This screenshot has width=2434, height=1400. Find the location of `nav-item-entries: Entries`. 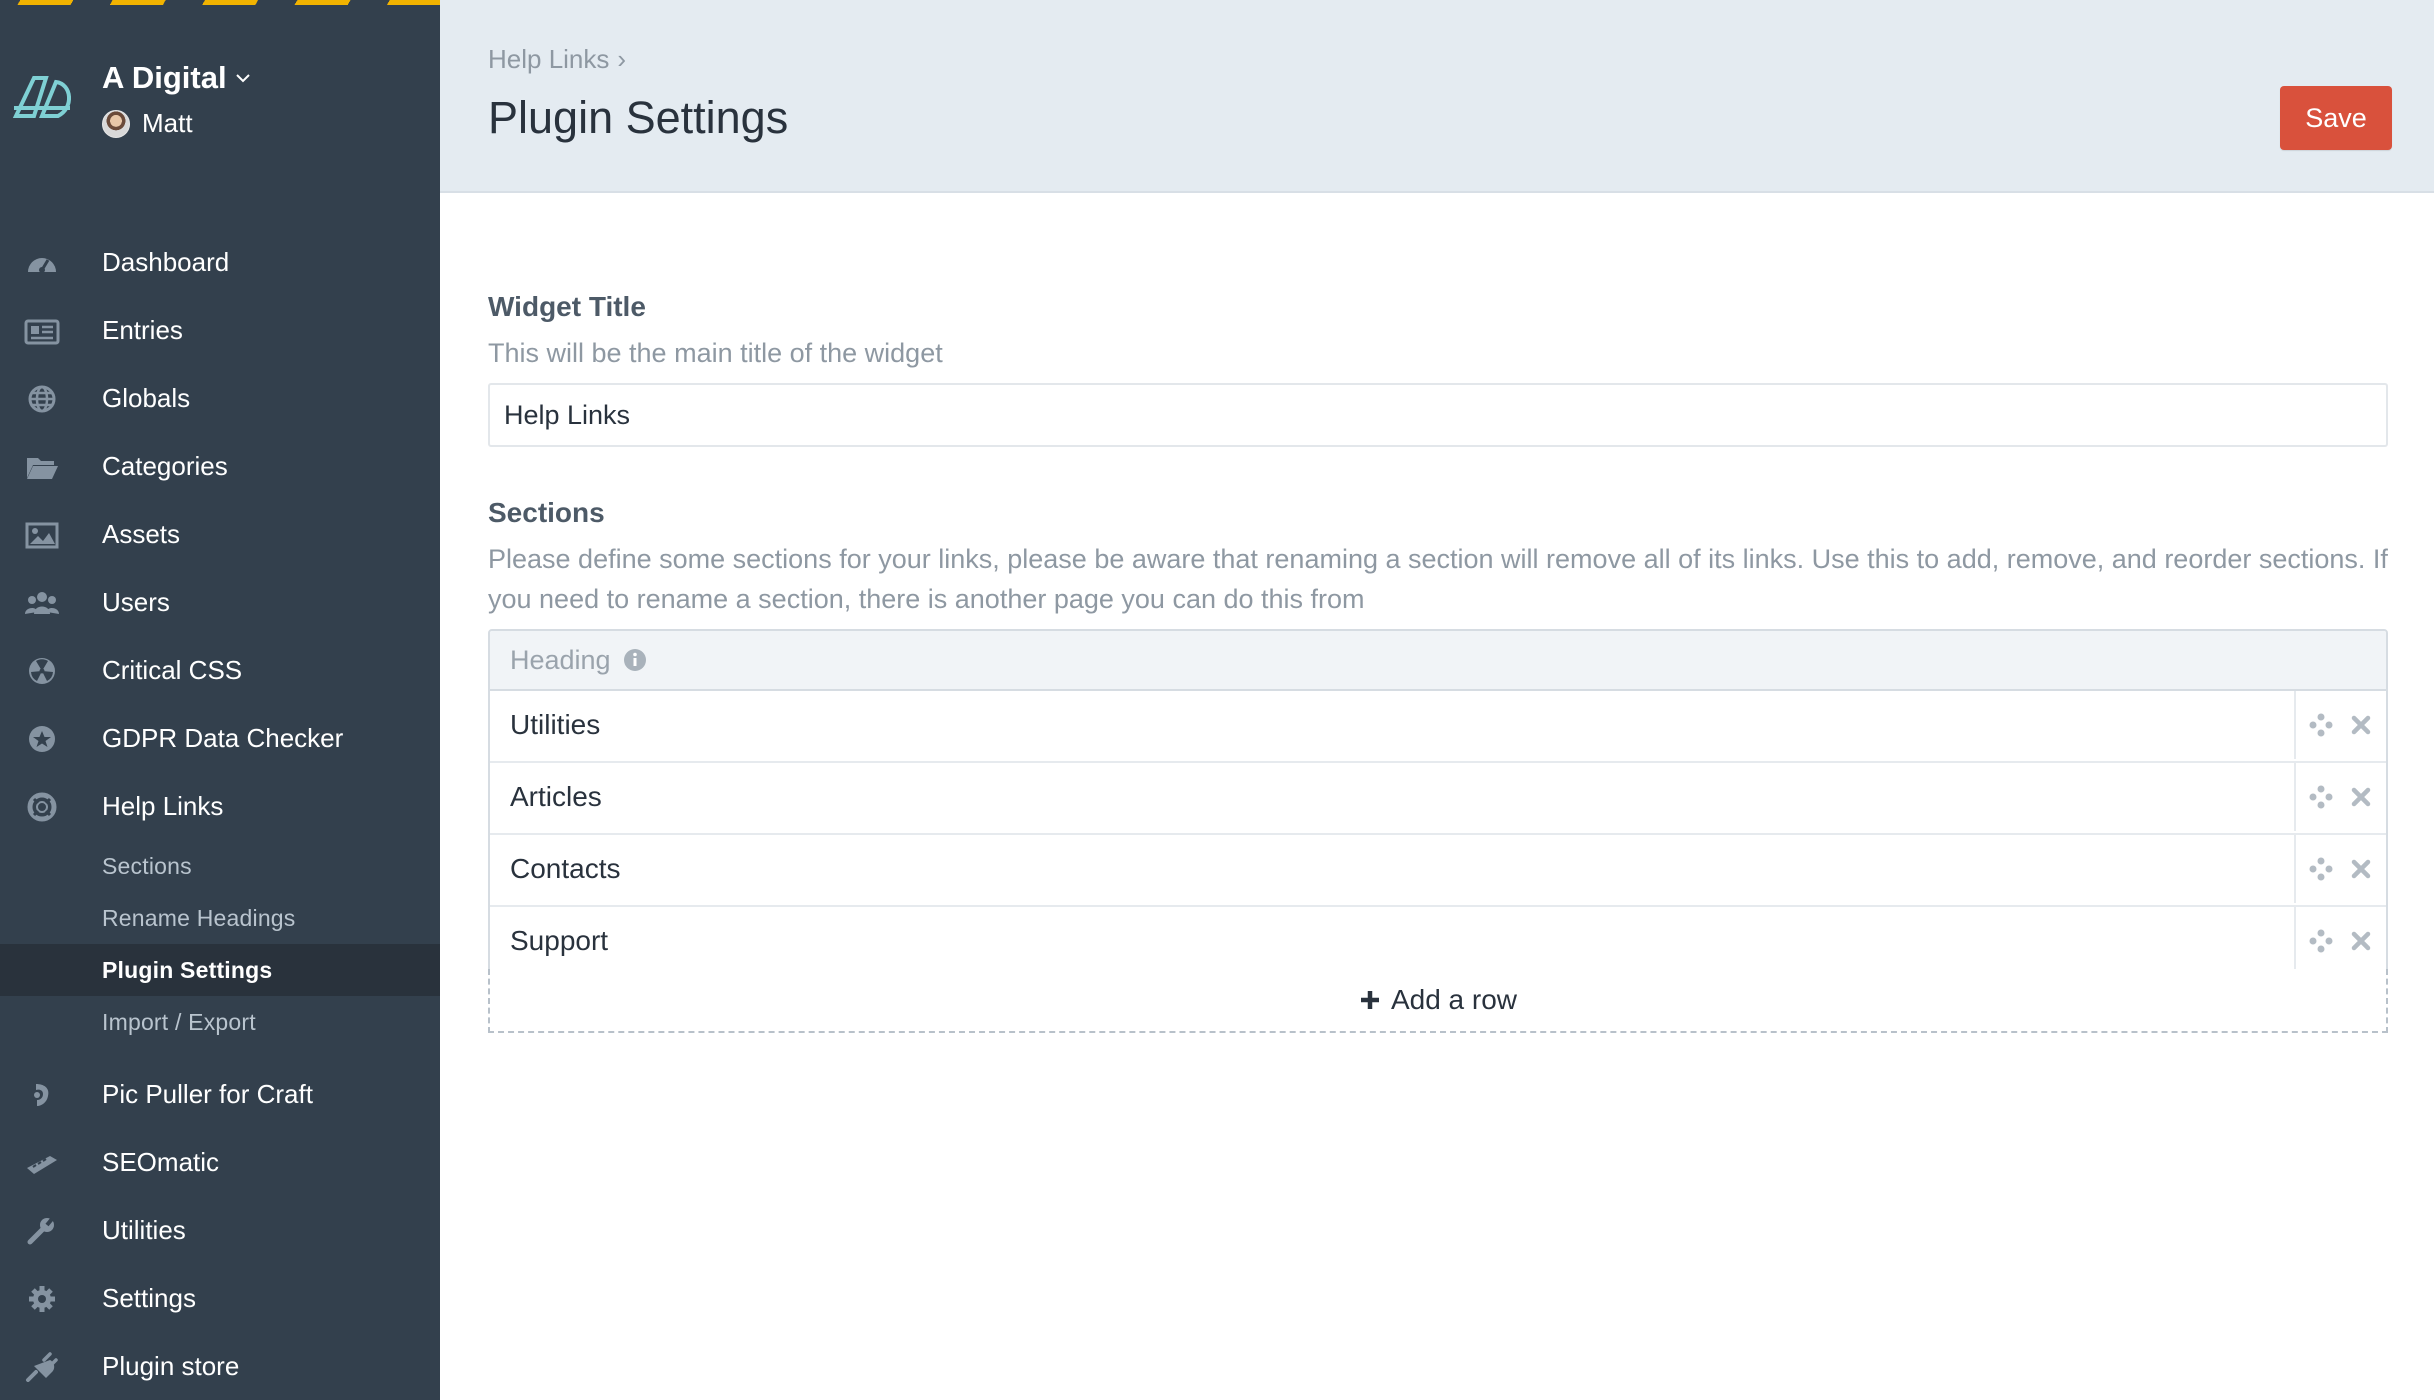

nav-item-entries: Entries is located at coordinates (220, 330).